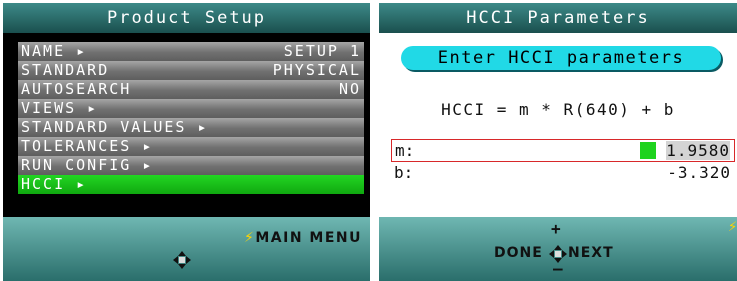 Image resolution: width=737 pixels, height=281 pixels. Describe the element at coordinates (87, 165) in the screenshot. I see `menu-item-label: RUN CONFIG ▸` at that location.